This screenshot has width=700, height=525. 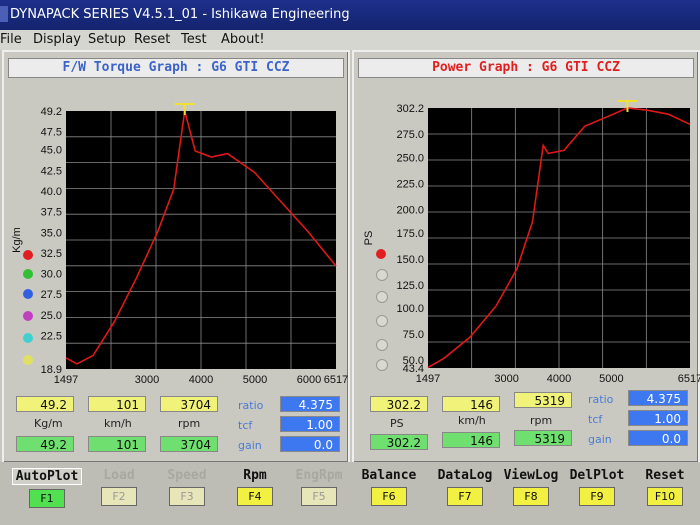 What do you see at coordinates (506, 379) in the screenshot?
I see `x-tick-label: 3000` at bounding box center [506, 379].